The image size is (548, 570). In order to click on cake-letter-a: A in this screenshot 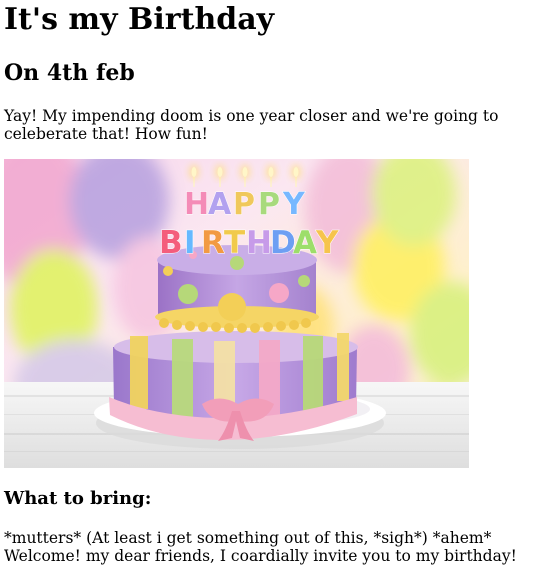, I will do `click(220, 204)`.